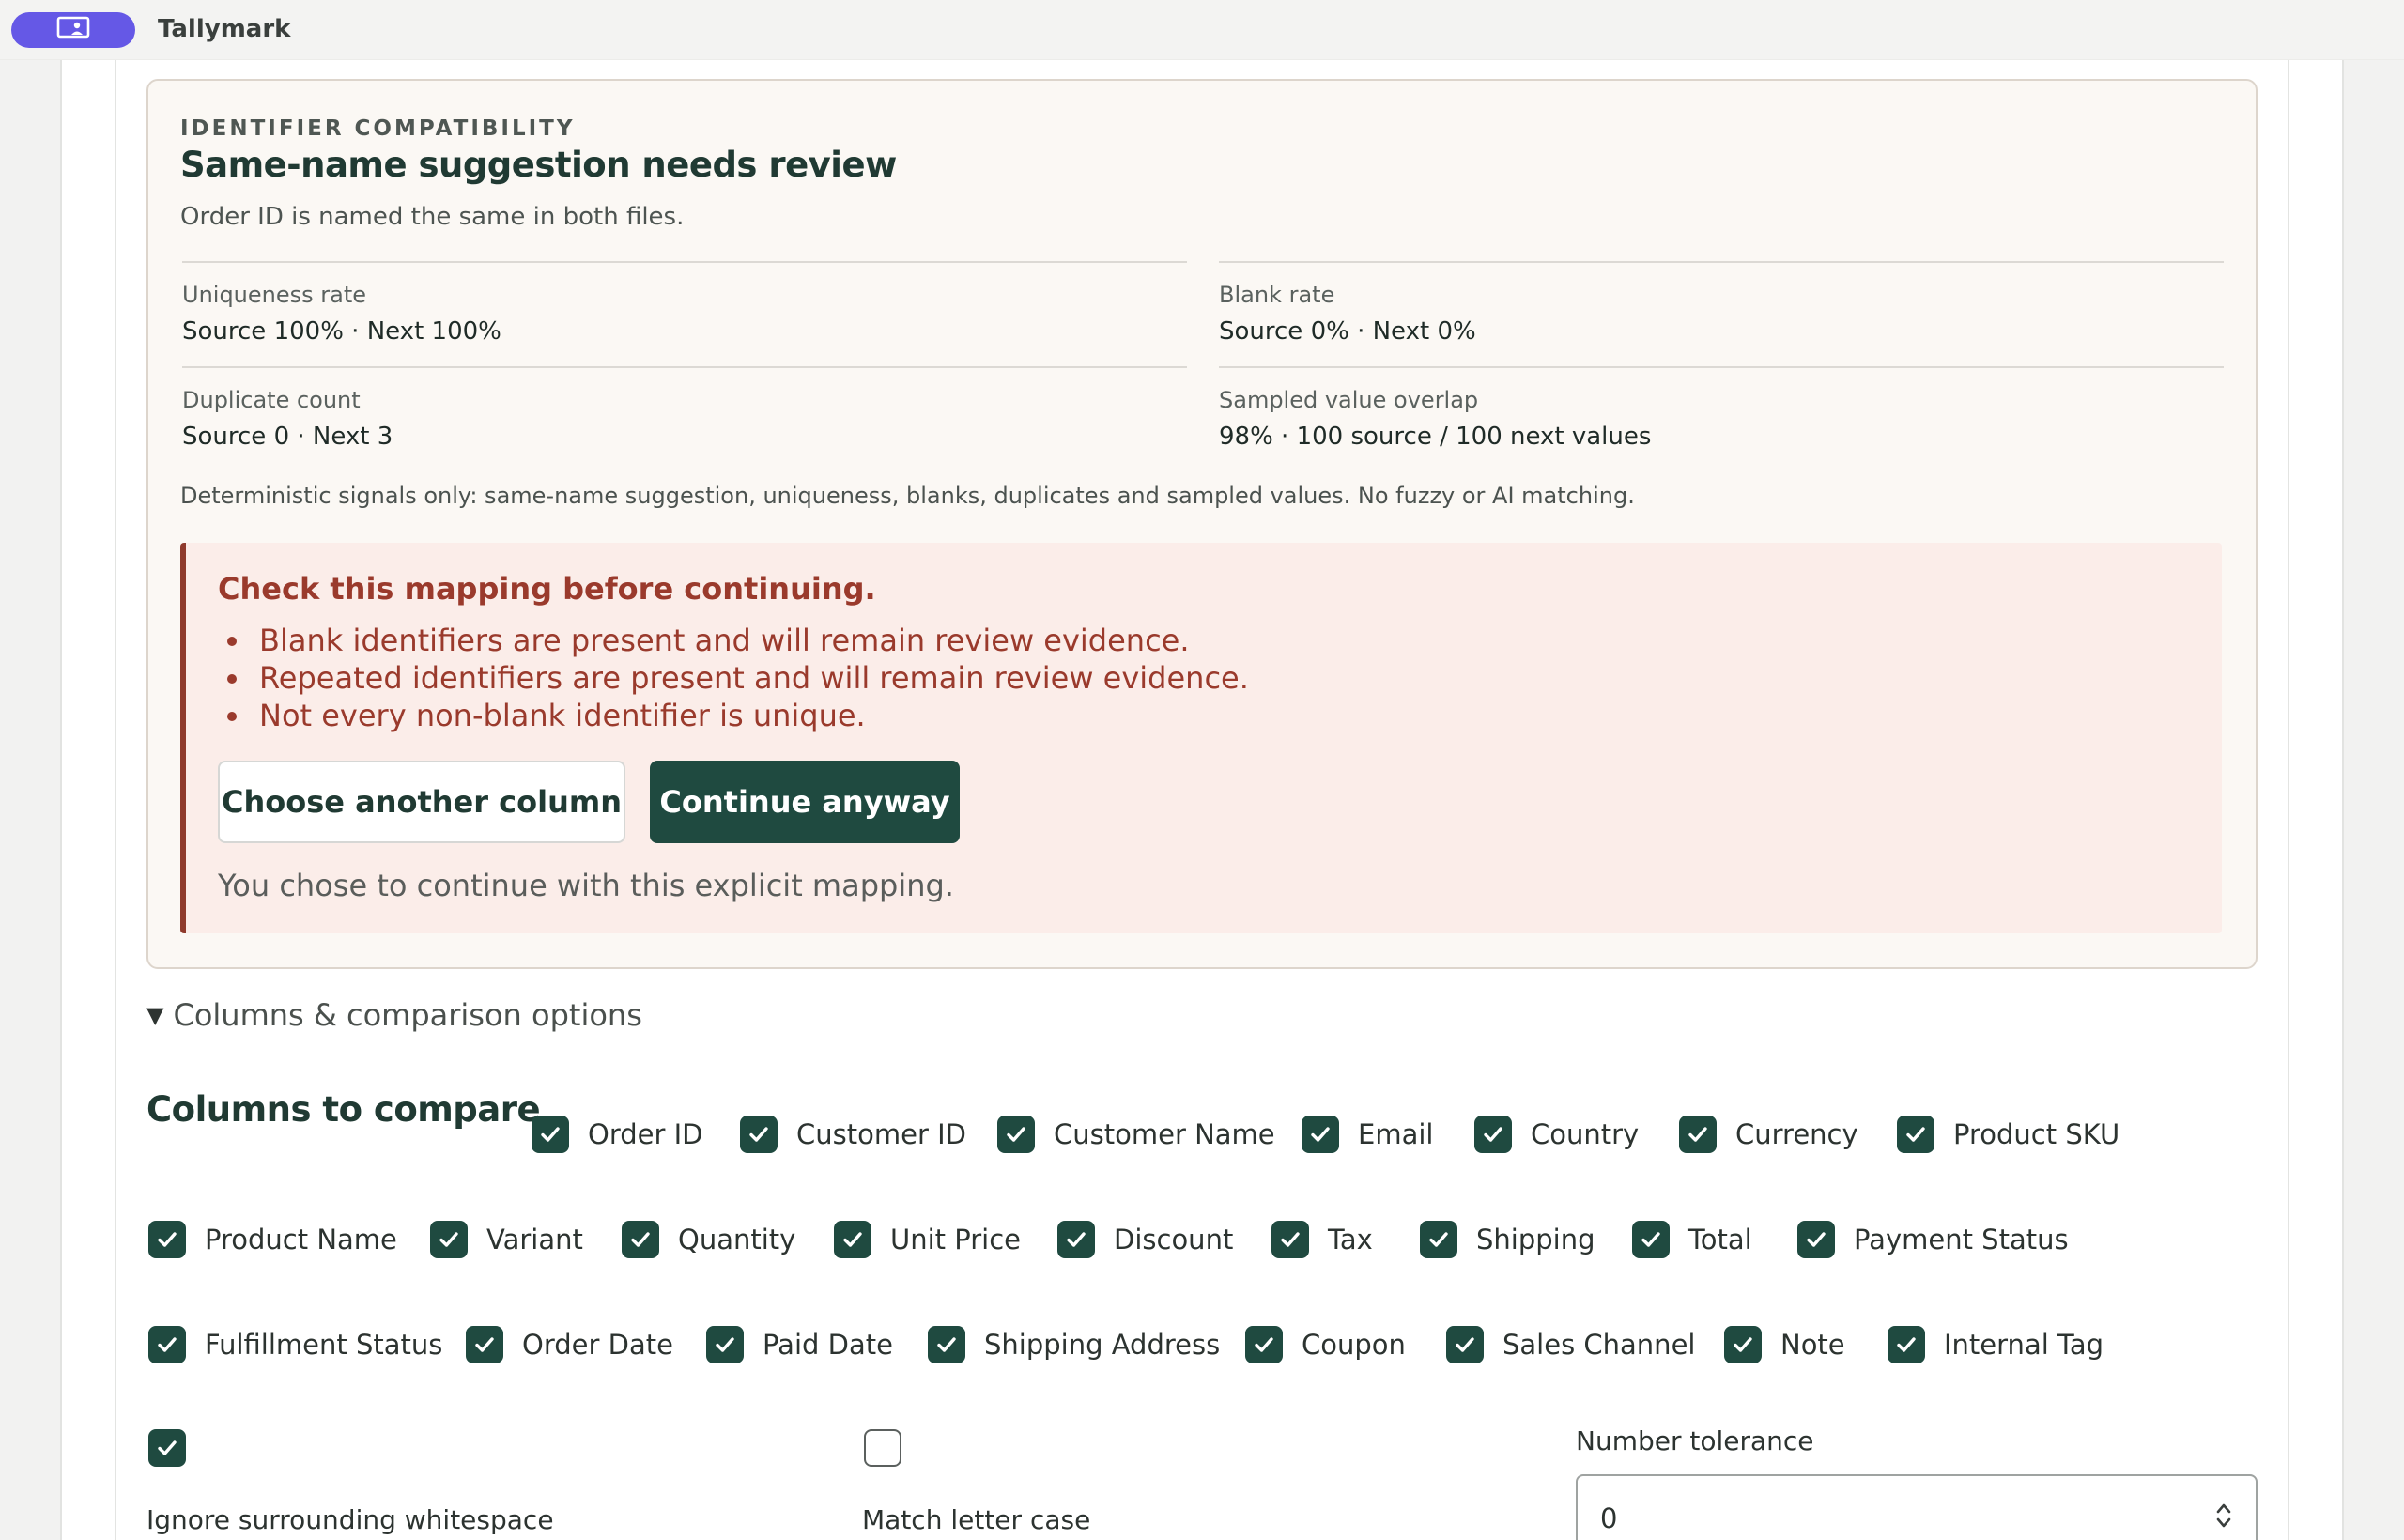 The height and width of the screenshot is (1540, 2404). What do you see at coordinates (547, 589) in the screenshot?
I see `warning-title: Check this mapping before continuing.` at bounding box center [547, 589].